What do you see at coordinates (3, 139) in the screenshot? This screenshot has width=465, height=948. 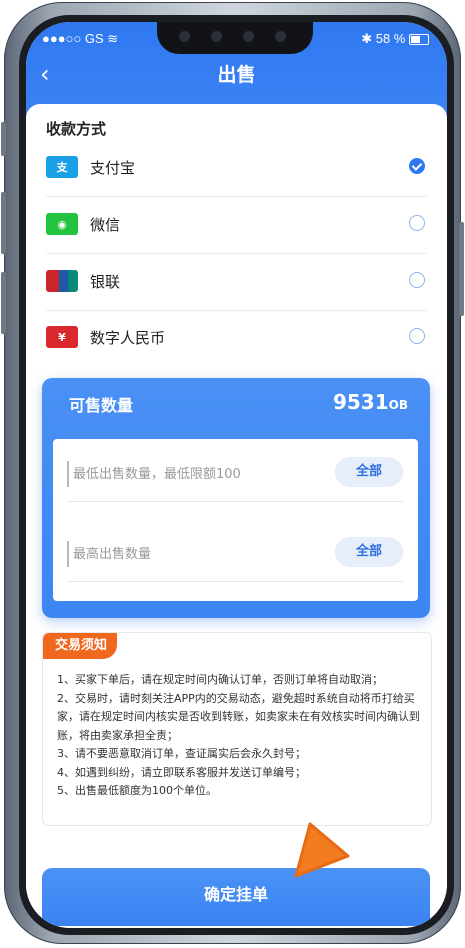 I see `silent-switch` at bounding box center [3, 139].